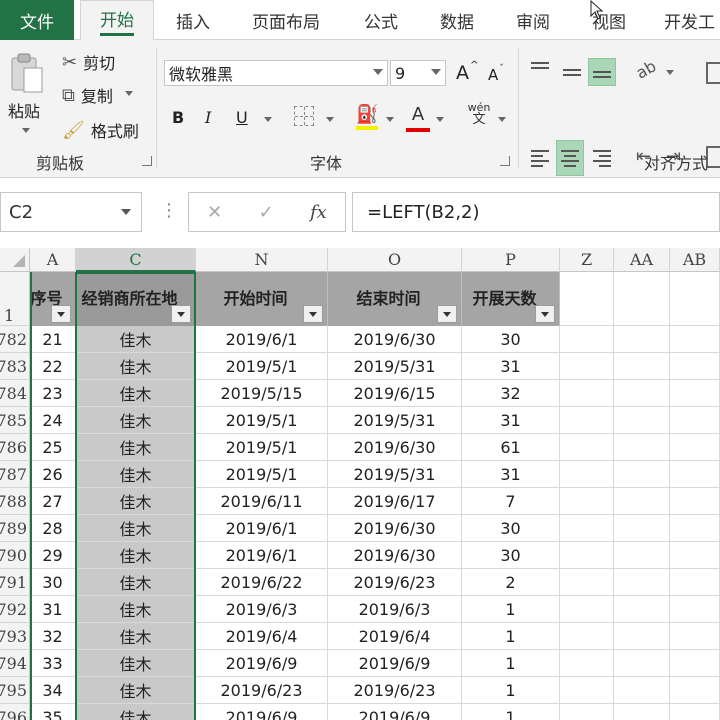 The image size is (720, 720). I want to click on align-left-icon, so click(540, 158).